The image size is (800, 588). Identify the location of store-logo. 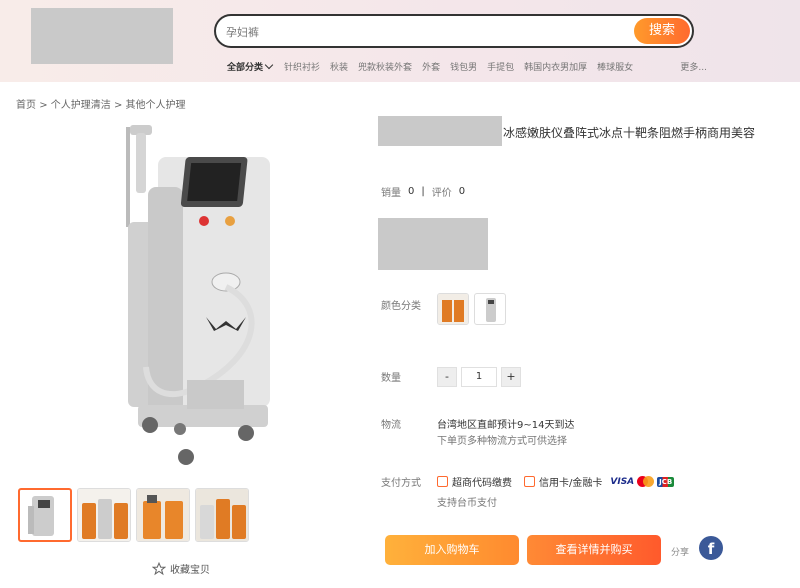
(102, 36).